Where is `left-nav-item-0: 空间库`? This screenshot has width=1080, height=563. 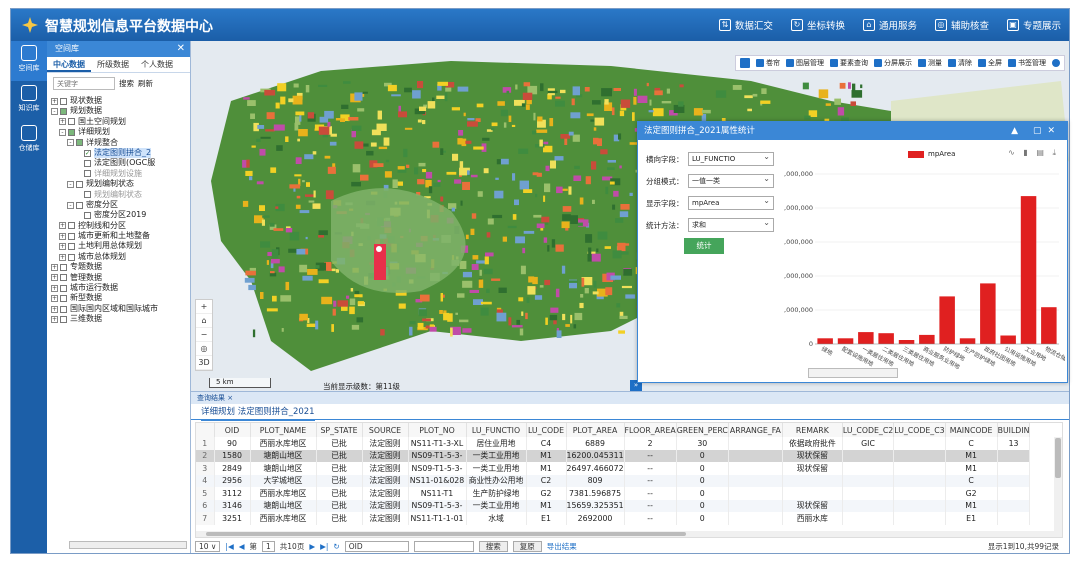
left-nav-item-0: 空间库 is located at coordinates (29, 61).